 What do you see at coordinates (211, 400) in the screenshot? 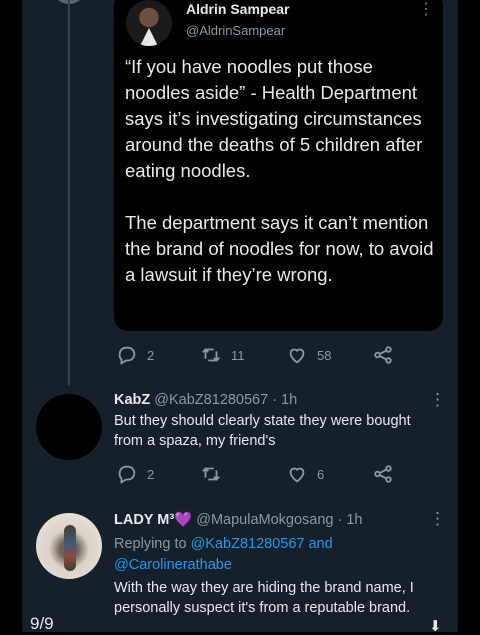
I see `reply-author-handle: @KabZ81280567` at bounding box center [211, 400].